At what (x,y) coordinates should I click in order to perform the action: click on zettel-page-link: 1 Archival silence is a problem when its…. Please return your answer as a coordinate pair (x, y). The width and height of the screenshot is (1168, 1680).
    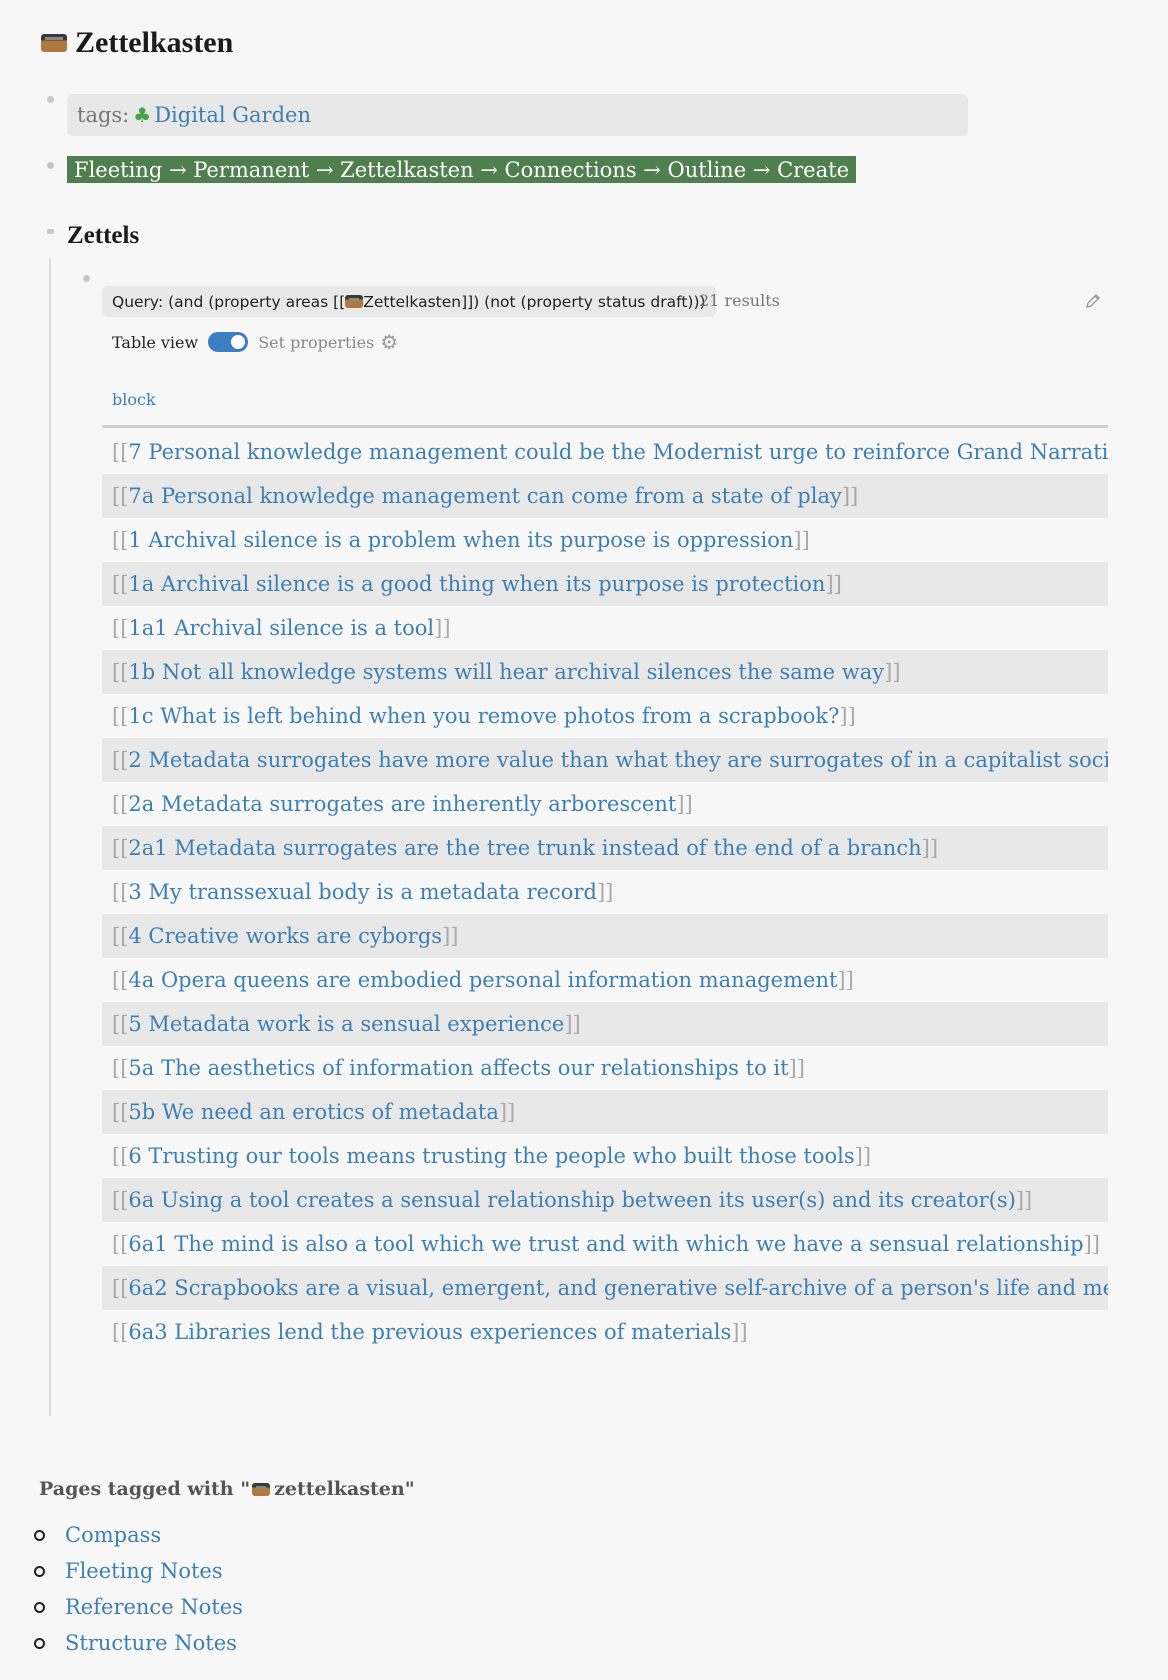
    Looking at the image, I should click on (460, 540).